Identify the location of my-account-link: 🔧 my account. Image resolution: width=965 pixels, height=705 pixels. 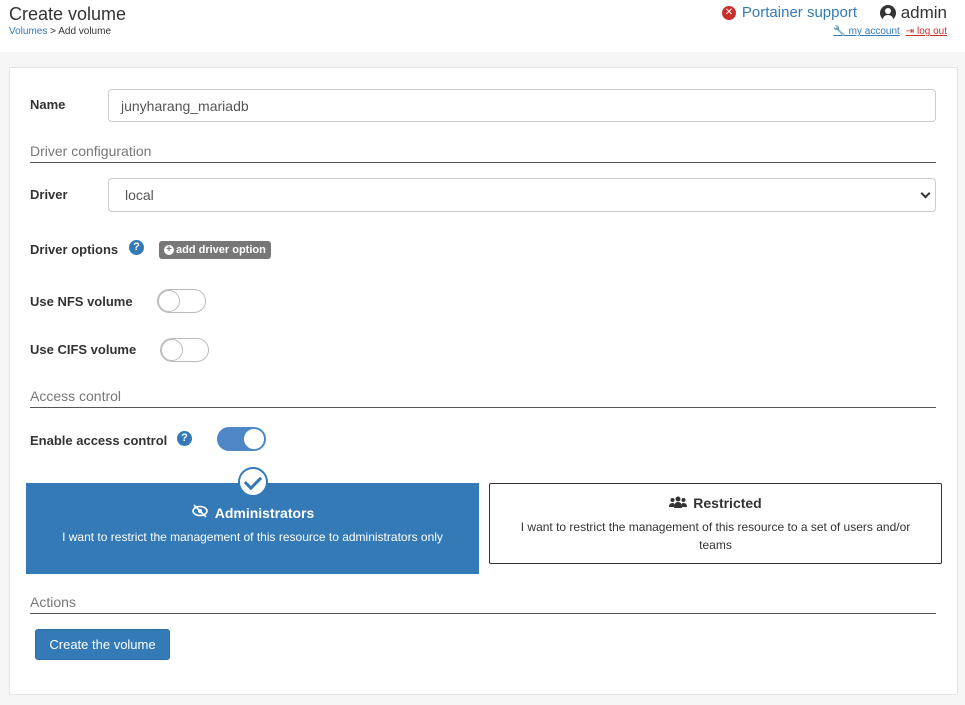
(866, 31).